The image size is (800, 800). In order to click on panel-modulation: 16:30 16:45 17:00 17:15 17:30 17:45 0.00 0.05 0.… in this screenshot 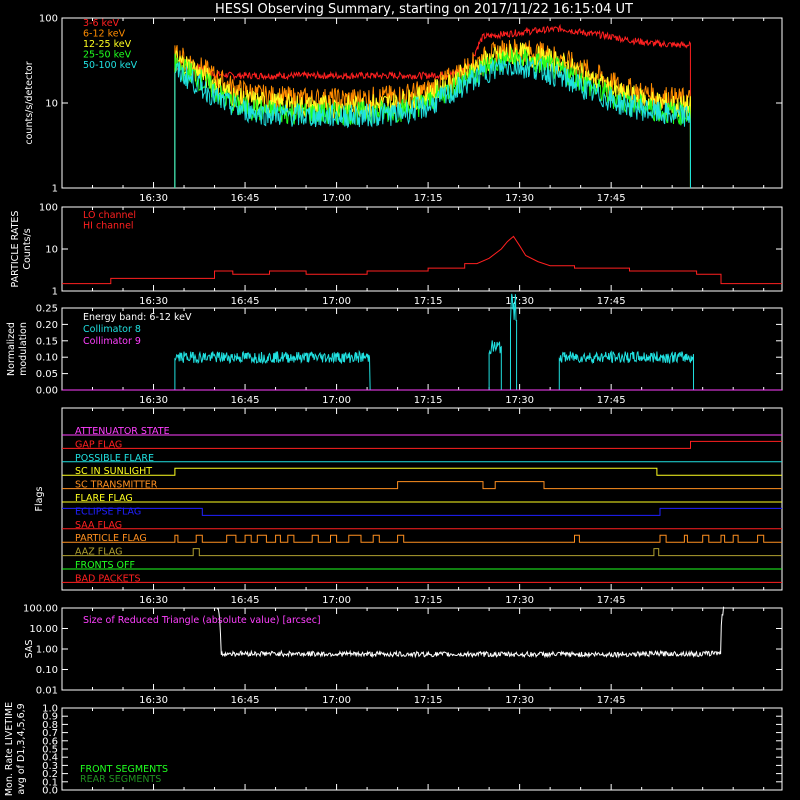, I will do `click(394, 349)`.